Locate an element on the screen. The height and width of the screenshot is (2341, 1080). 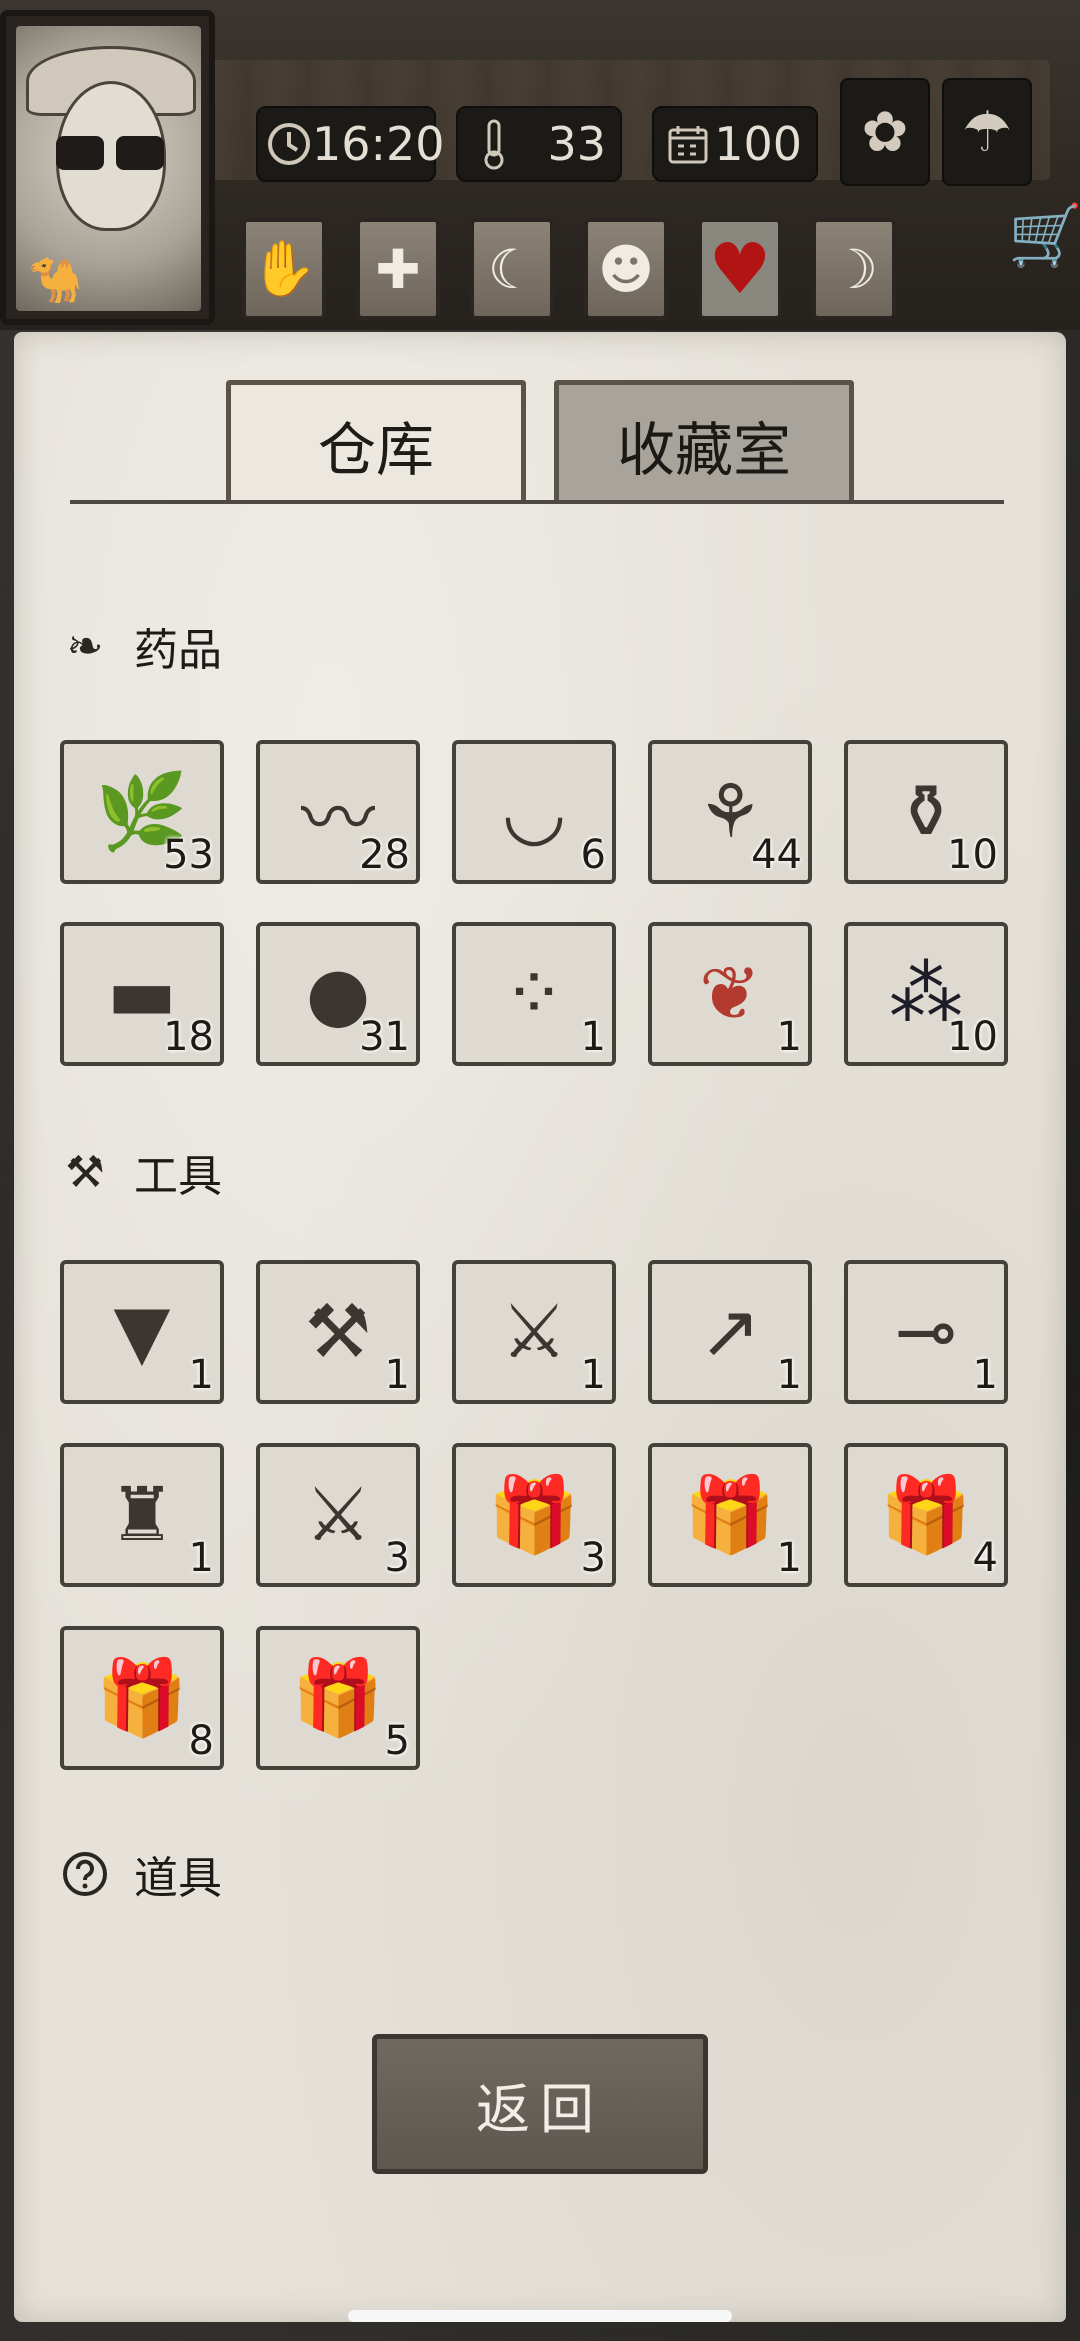
item-broad-sword: ⚔ 3 is located at coordinates (338, 1515).